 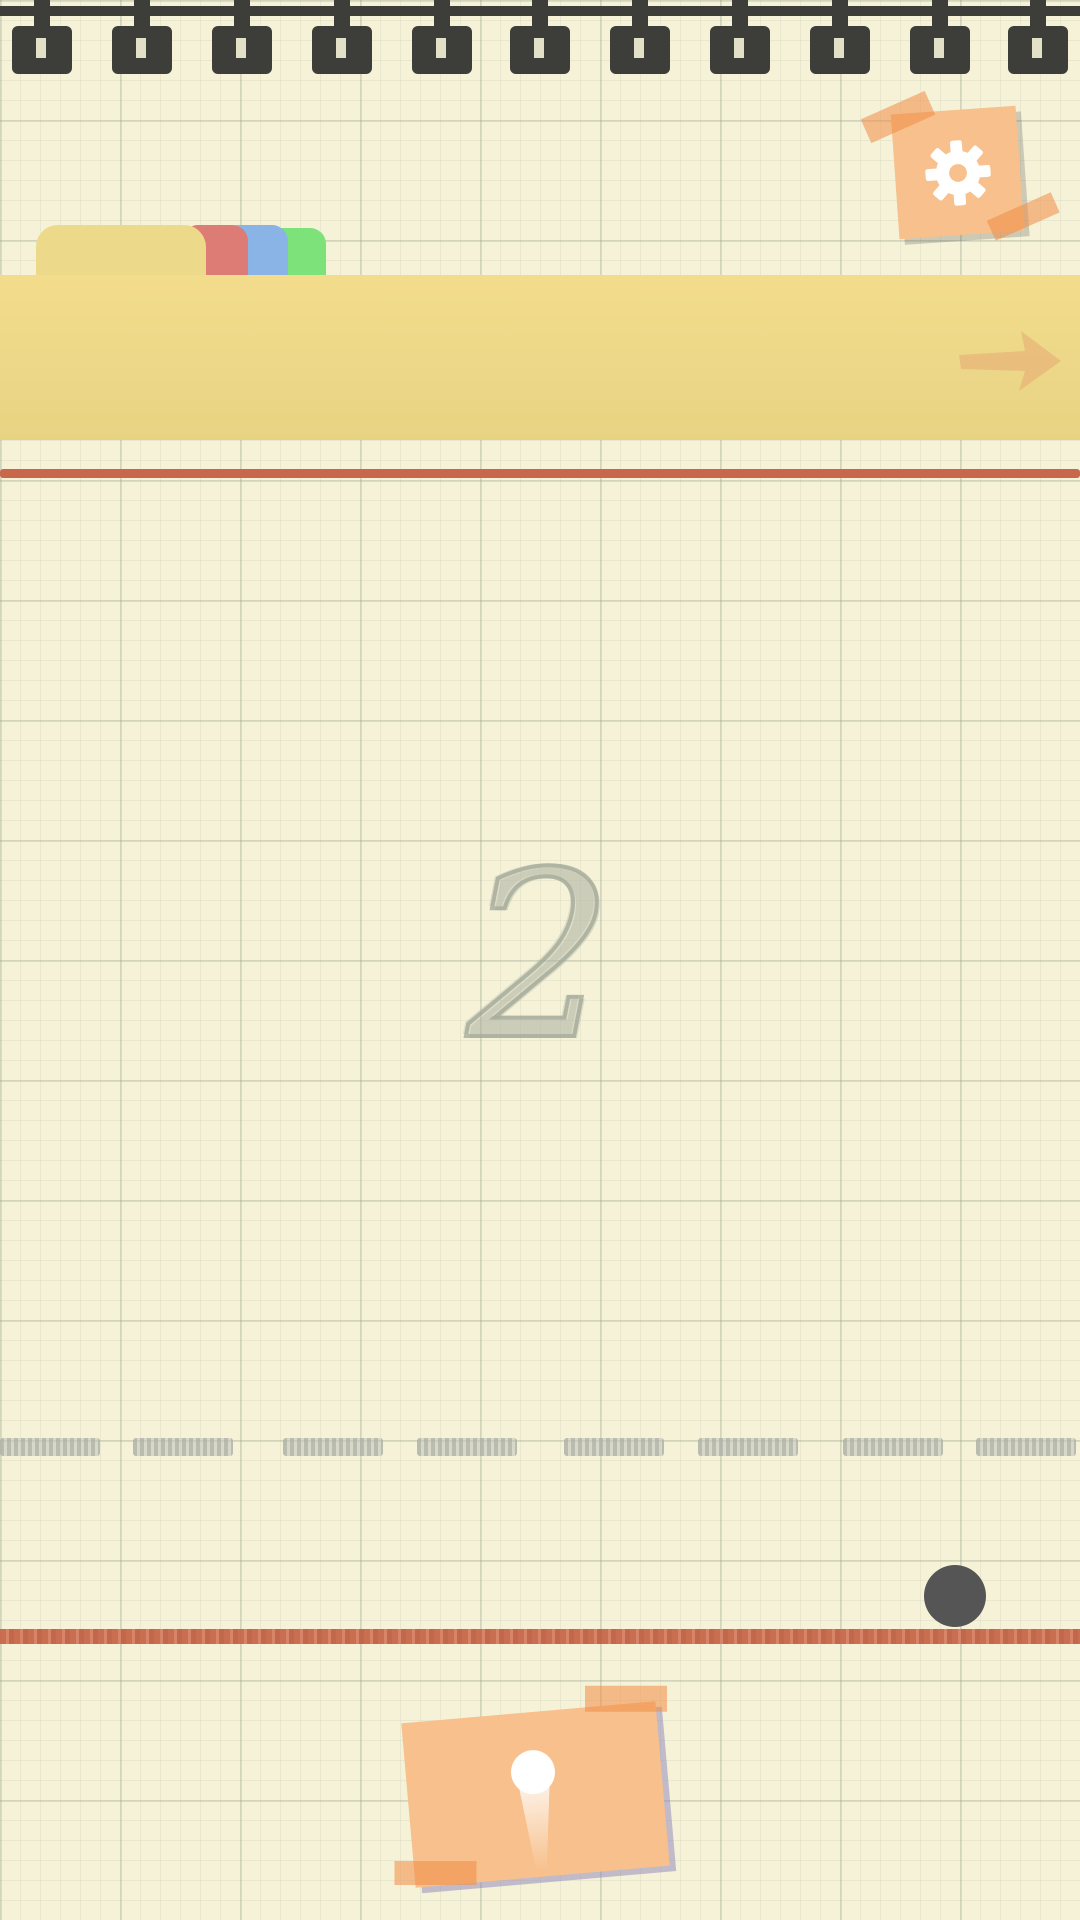 What do you see at coordinates (955, 1596) in the screenshot?
I see `ball` at bounding box center [955, 1596].